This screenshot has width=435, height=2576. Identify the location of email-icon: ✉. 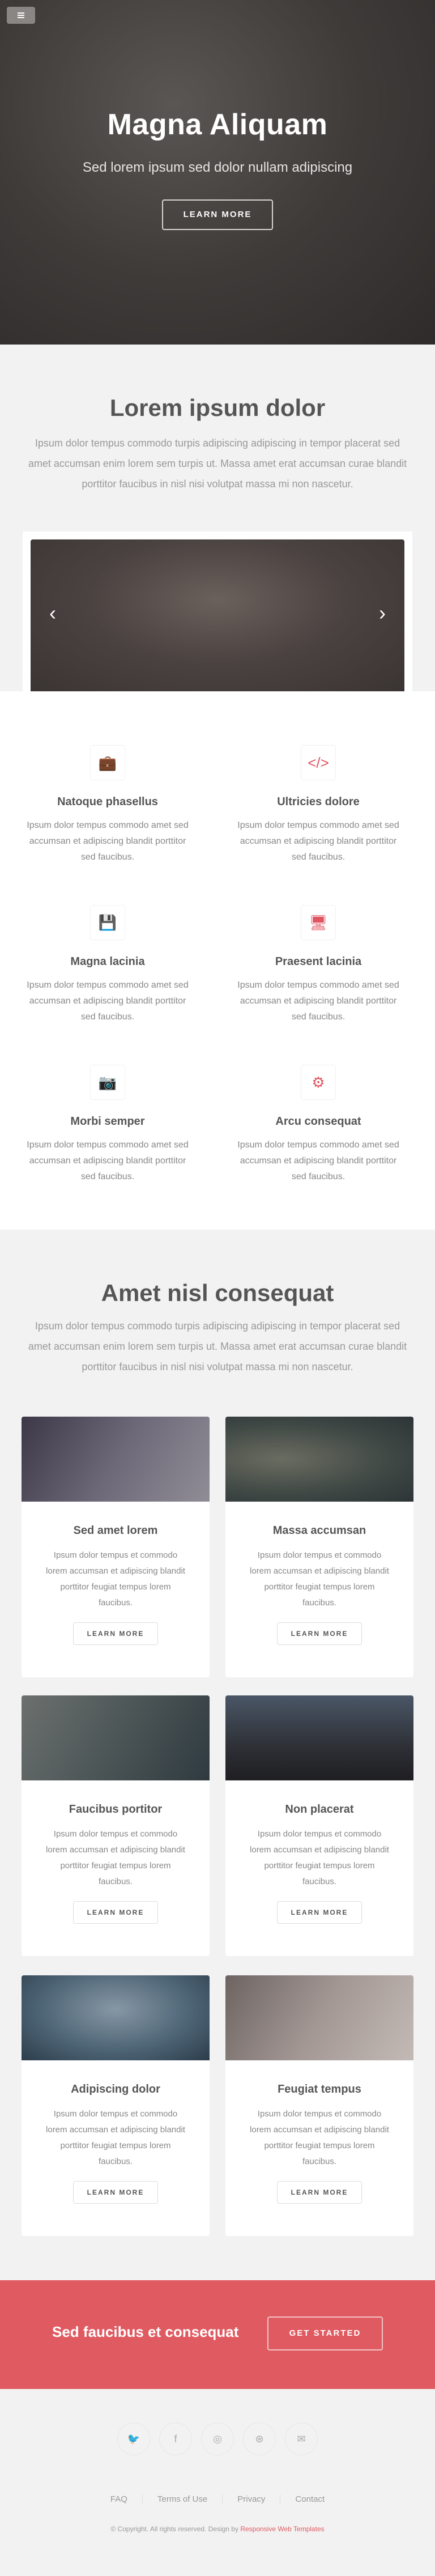
(301, 2439).